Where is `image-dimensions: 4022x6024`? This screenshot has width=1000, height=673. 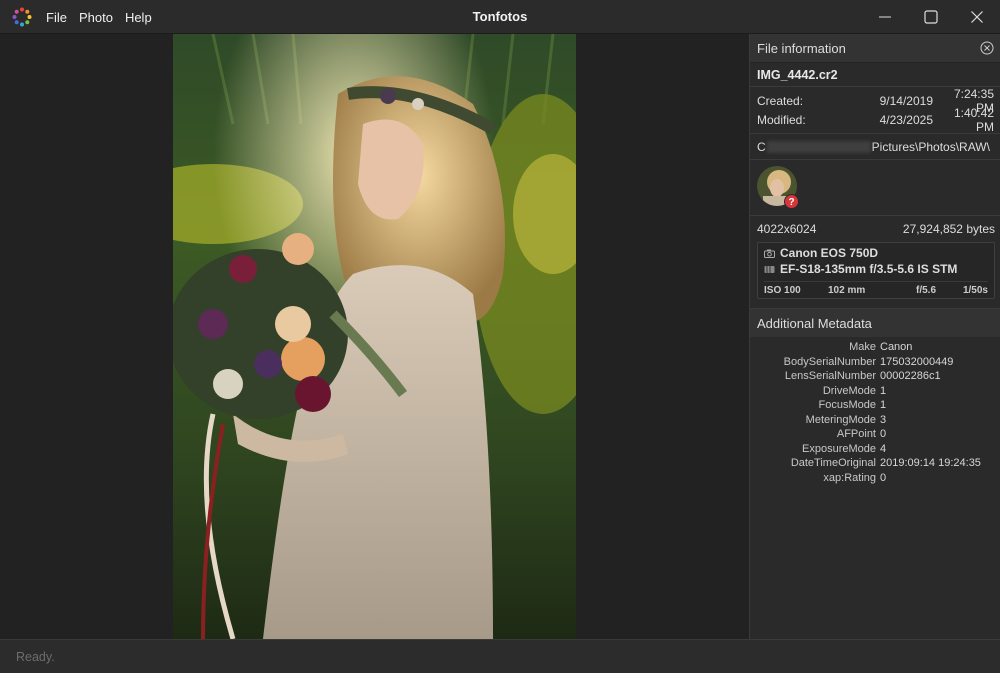
image-dimensions: 4022x6024 is located at coordinates (787, 229).